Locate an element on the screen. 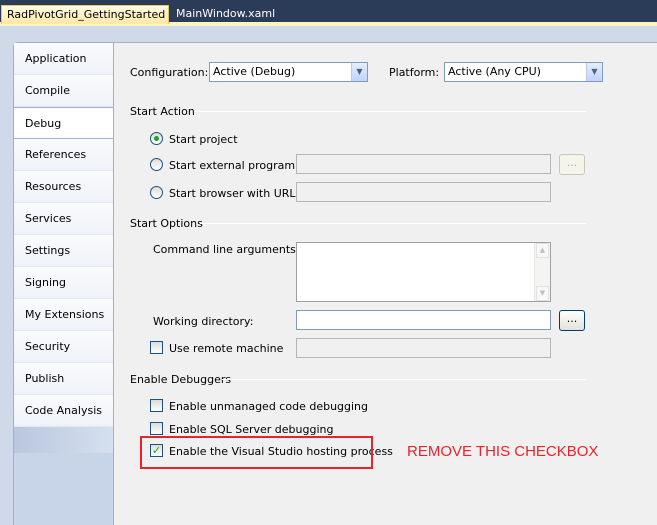 This screenshot has width=657, height=525. remote-machine-field is located at coordinates (423, 348).